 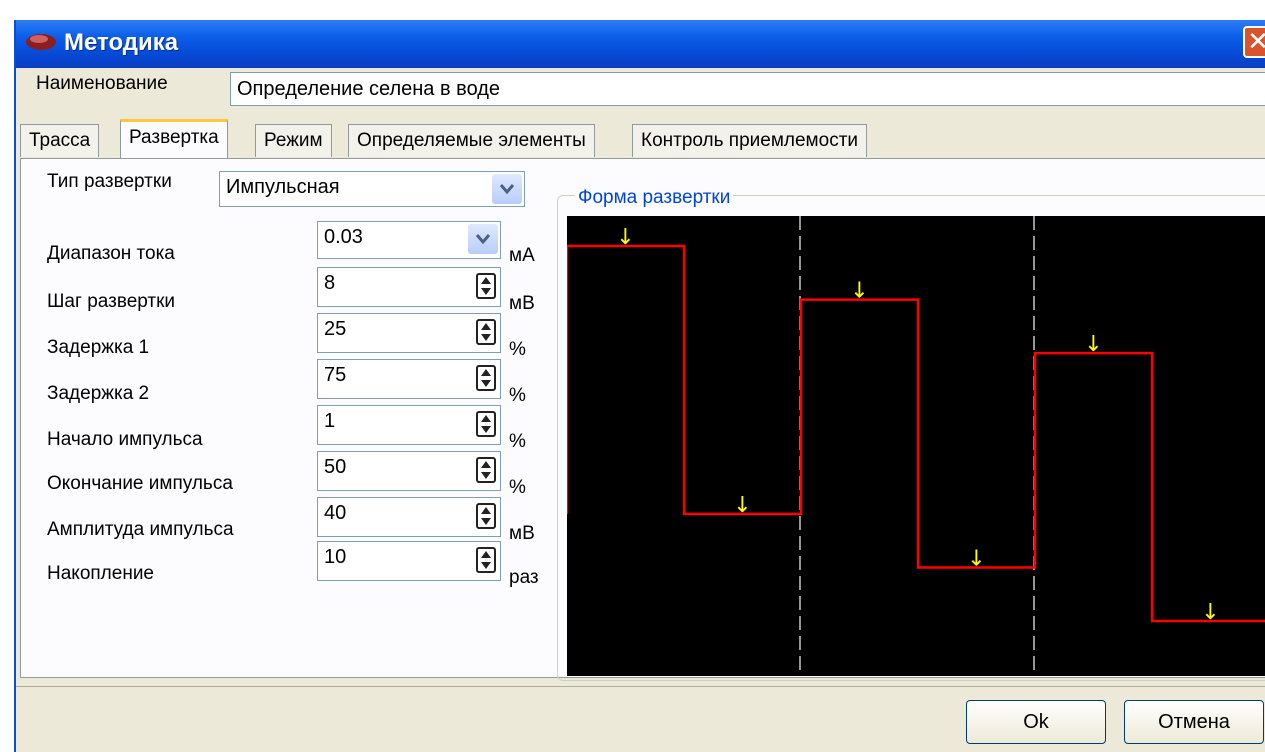 I want to click on delay1-label: Задержка 1, so click(x=98, y=347).